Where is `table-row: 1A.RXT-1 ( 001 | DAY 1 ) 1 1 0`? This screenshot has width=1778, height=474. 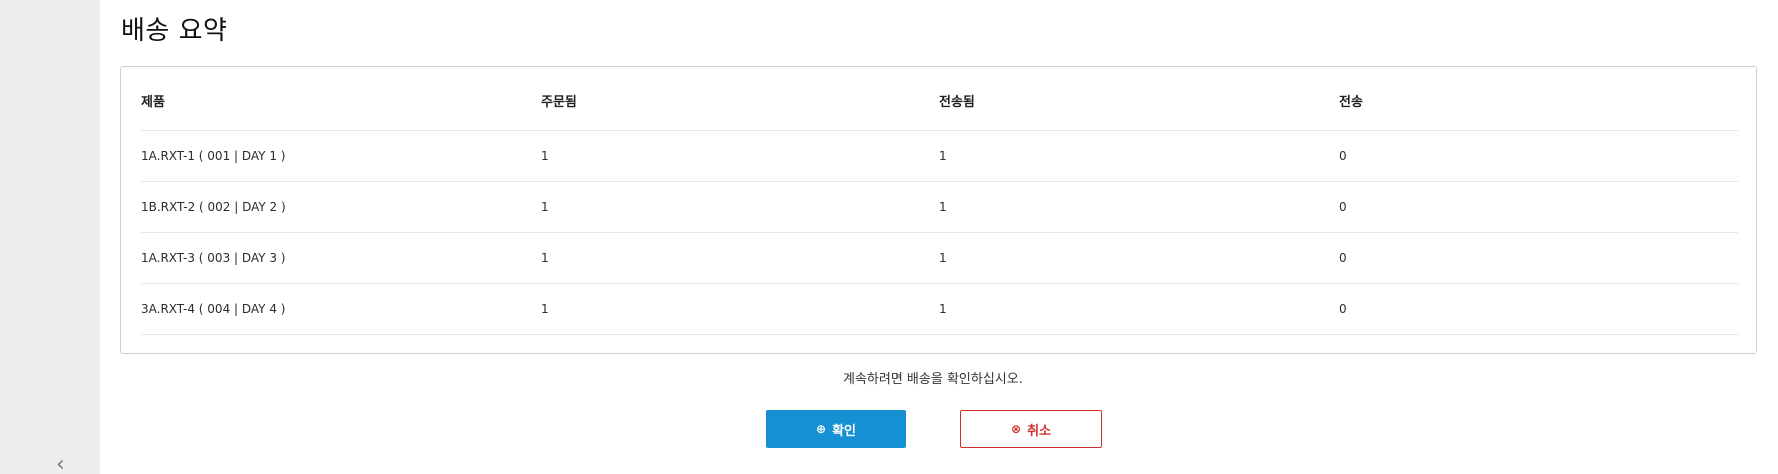 table-row: 1A.RXT-1 ( 001 | DAY 1 ) 1 1 0 is located at coordinates (939, 156).